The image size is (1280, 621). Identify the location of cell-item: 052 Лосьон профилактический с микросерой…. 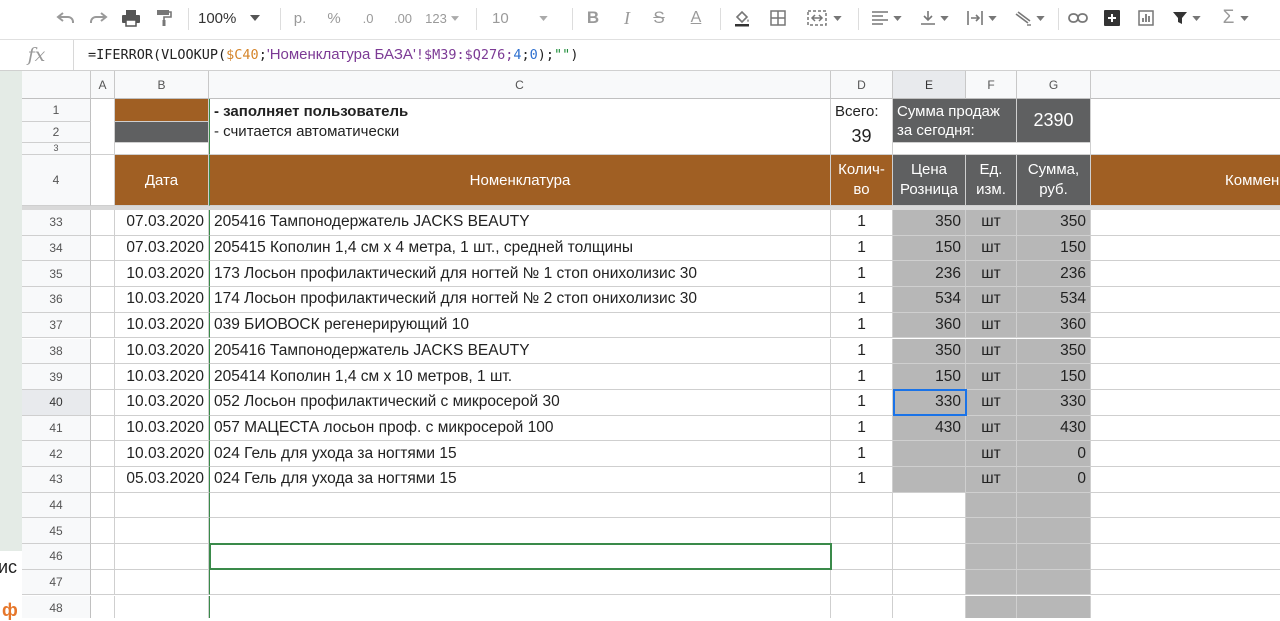
(520, 402).